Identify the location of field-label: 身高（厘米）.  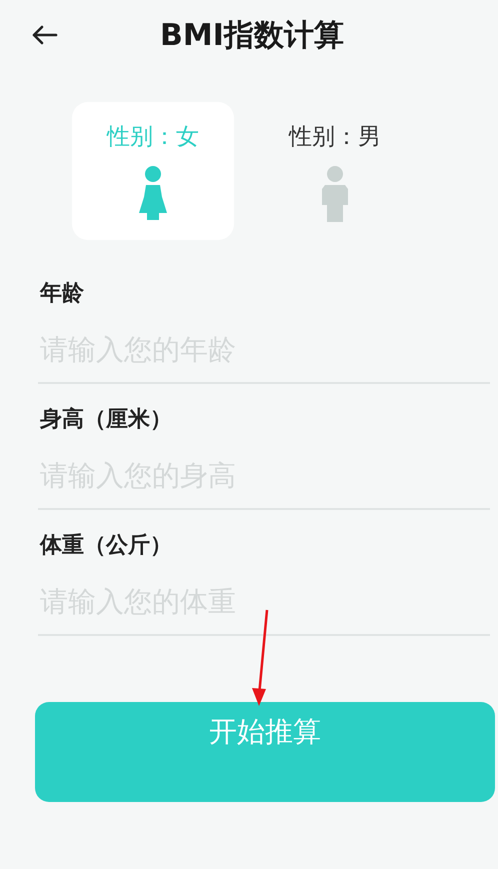
(106, 420).